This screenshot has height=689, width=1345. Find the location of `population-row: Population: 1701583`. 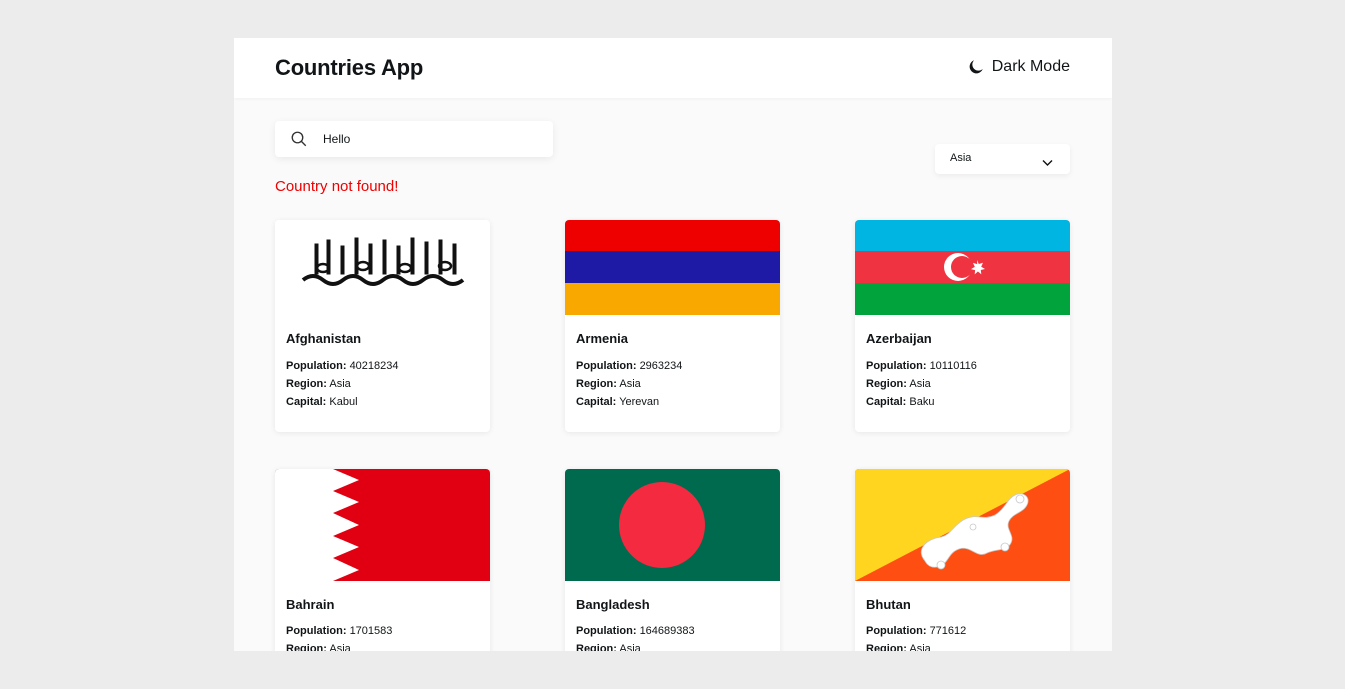

population-row: Population: 1701583 is located at coordinates (339, 631).